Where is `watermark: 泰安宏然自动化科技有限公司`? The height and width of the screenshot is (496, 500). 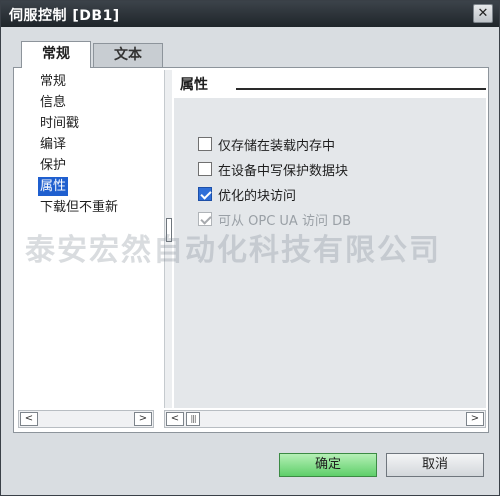 watermark: 泰安宏然自动化科技有限公司 is located at coordinates (233, 250).